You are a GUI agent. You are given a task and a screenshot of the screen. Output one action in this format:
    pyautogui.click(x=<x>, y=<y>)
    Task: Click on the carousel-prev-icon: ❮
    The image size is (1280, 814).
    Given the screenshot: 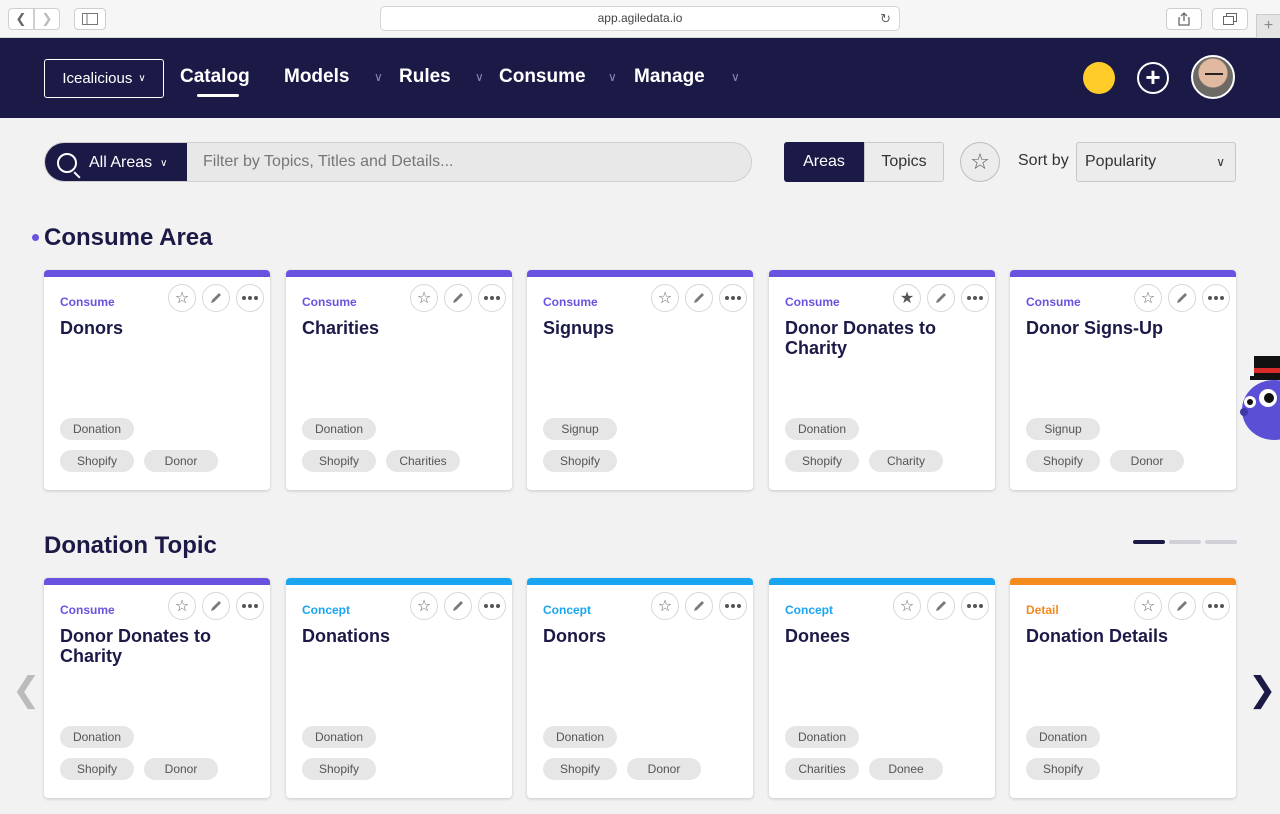 What is the action you would take?
    pyautogui.click(x=26, y=690)
    